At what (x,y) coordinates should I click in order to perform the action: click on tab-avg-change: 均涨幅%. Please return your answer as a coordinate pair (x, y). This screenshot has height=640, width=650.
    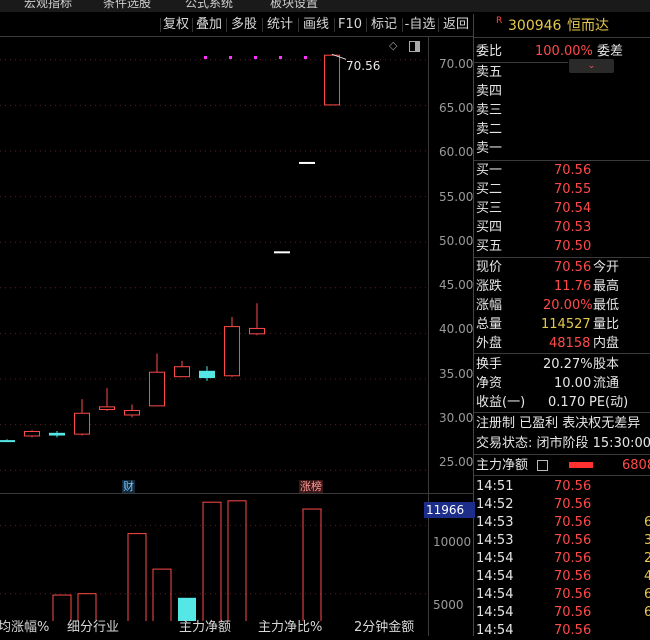
    Looking at the image, I should click on (24, 628).